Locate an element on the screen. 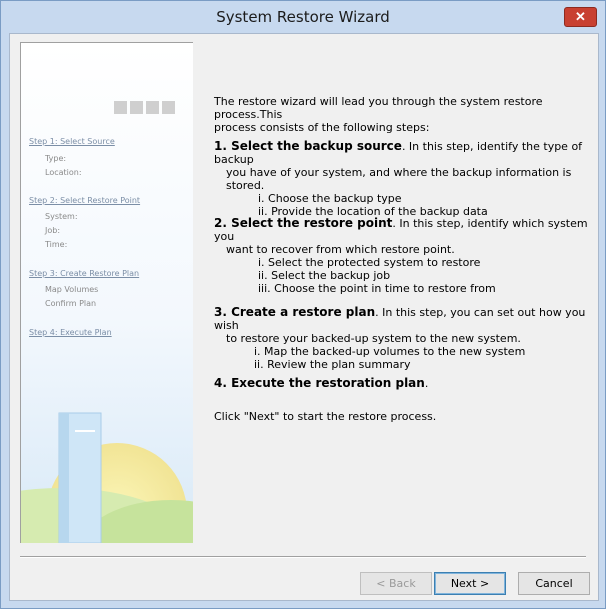 The image size is (606, 609). step-3-map-volumes-label: Map Volumes is located at coordinates (72, 289).